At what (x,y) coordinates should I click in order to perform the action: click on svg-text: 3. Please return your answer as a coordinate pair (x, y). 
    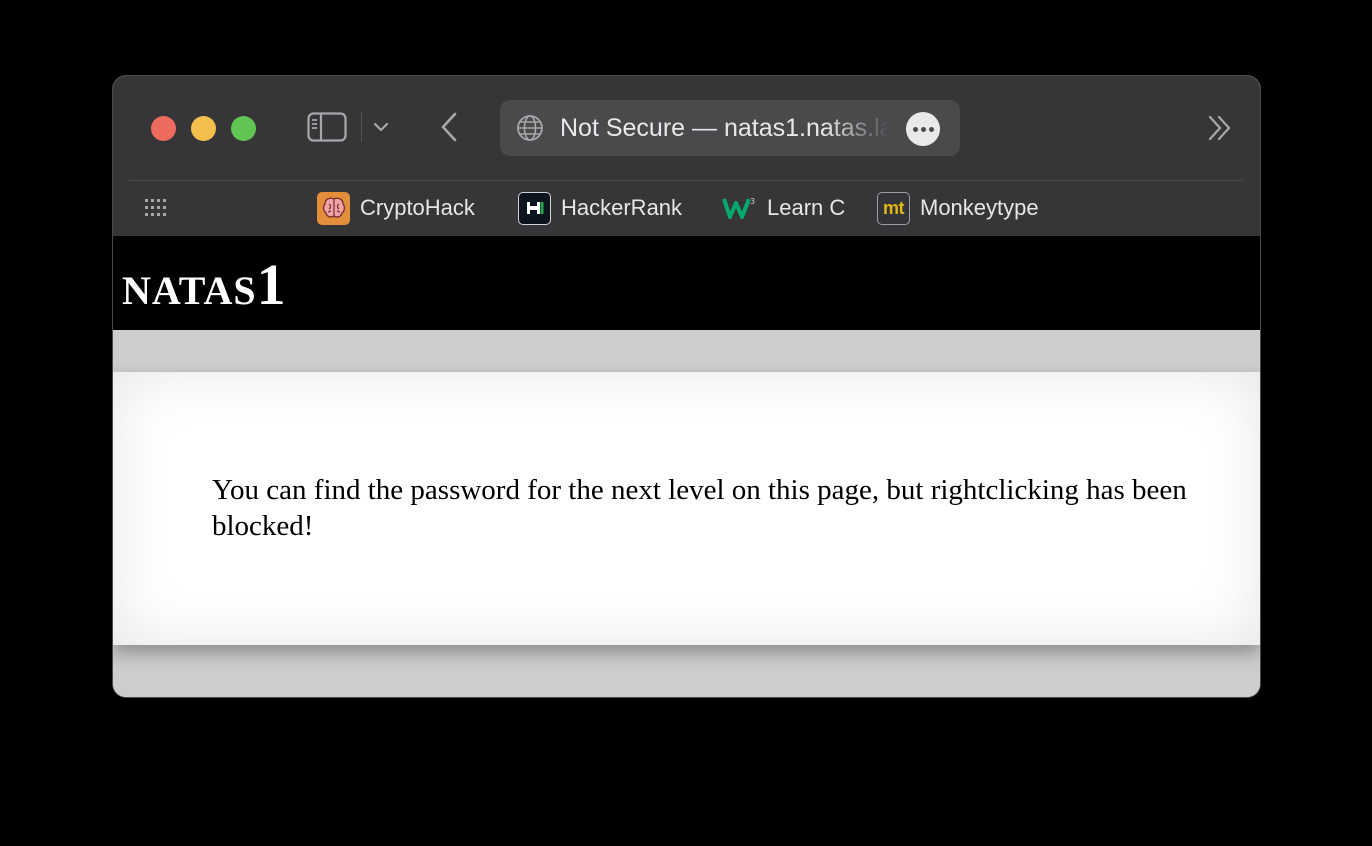
    Looking at the image, I should click on (752, 201).